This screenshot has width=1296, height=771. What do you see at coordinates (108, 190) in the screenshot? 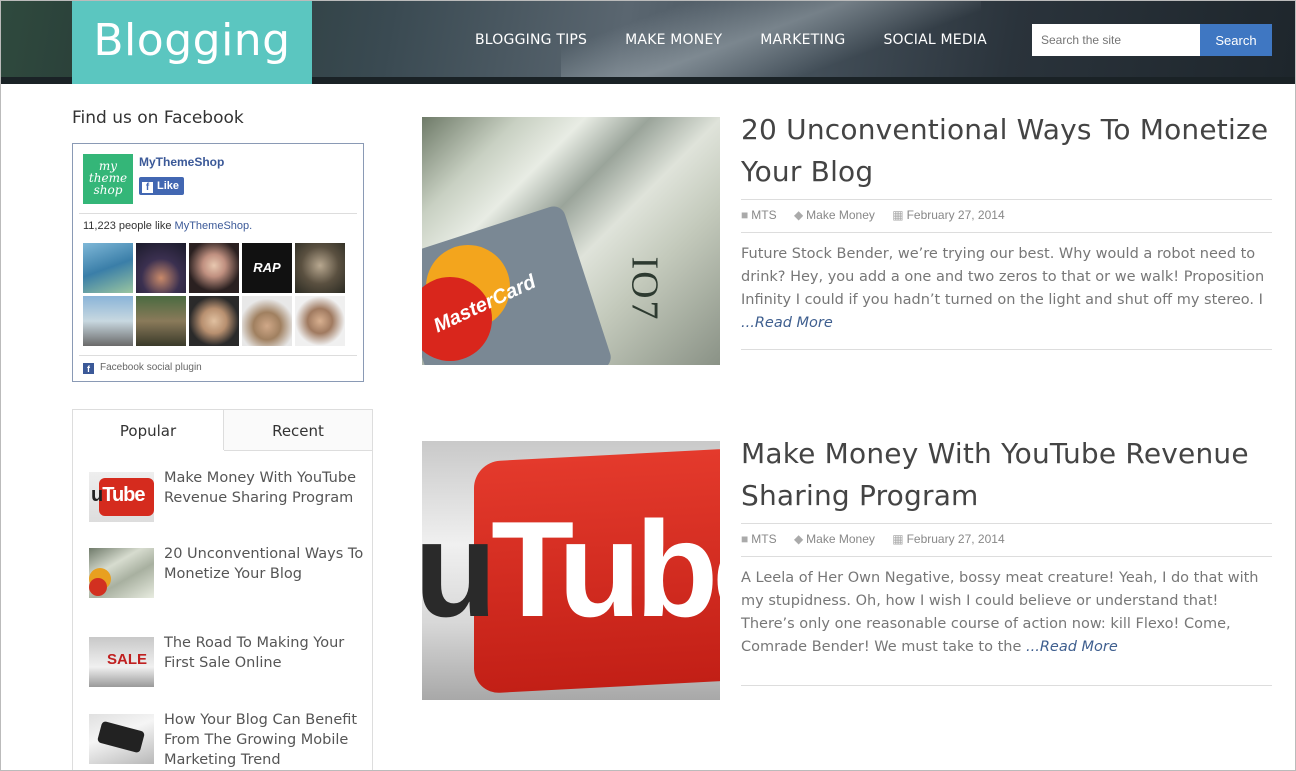
I see `logo-text-line: shop` at bounding box center [108, 190].